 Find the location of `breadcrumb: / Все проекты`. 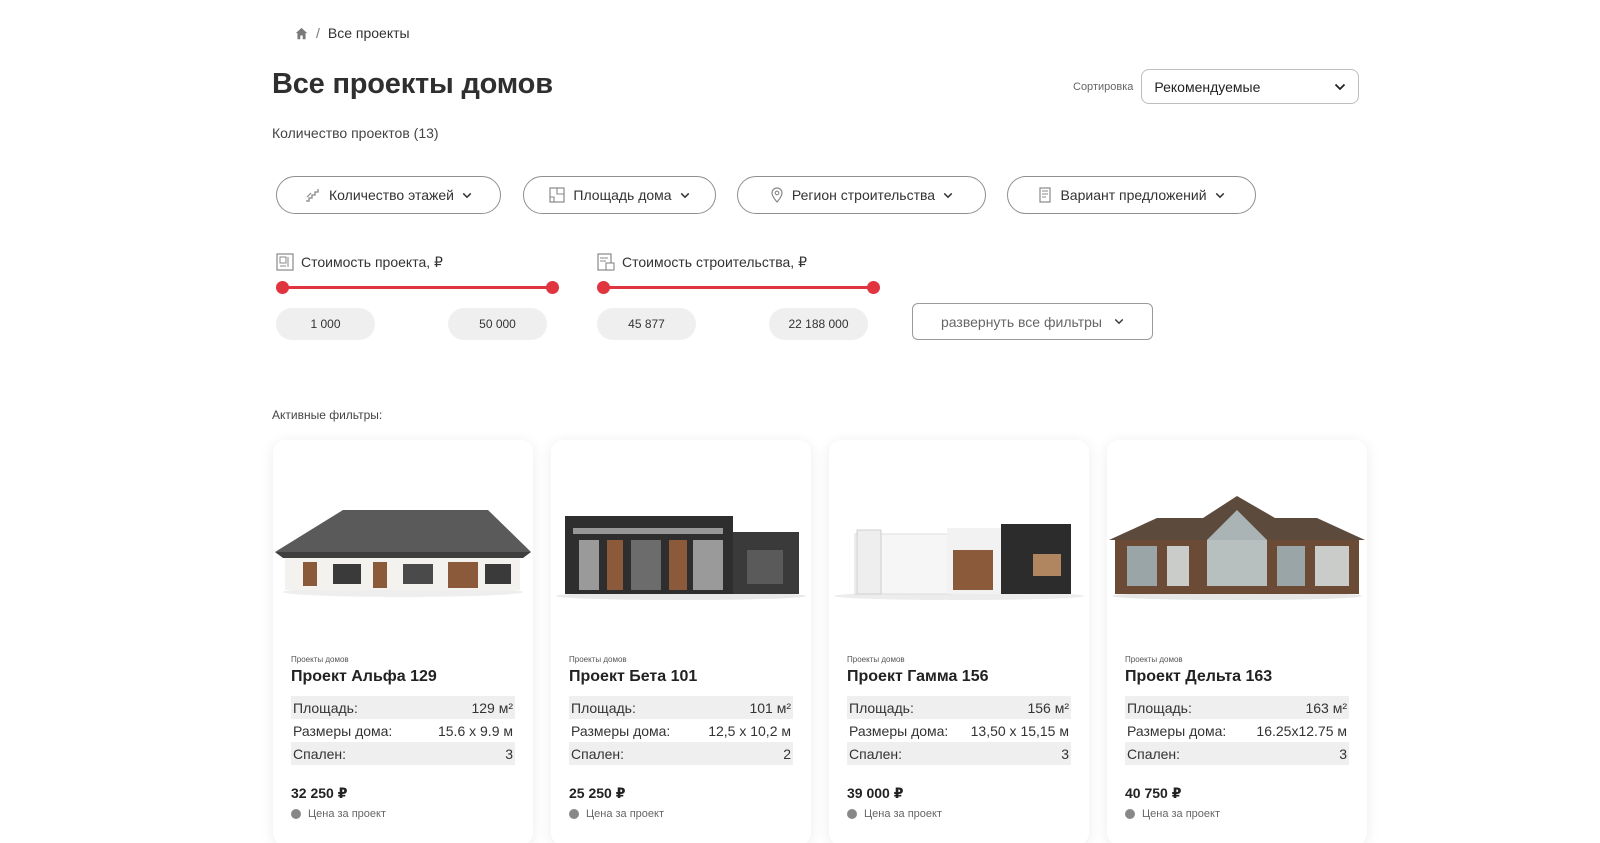

breadcrumb: / Все проекты is located at coordinates (352, 33).